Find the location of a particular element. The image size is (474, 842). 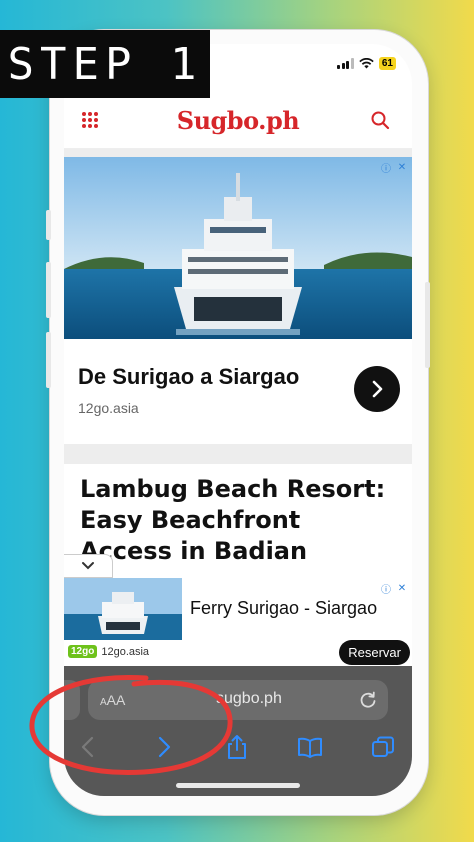

chevron-down-icon is located at coordinates (88, 566).